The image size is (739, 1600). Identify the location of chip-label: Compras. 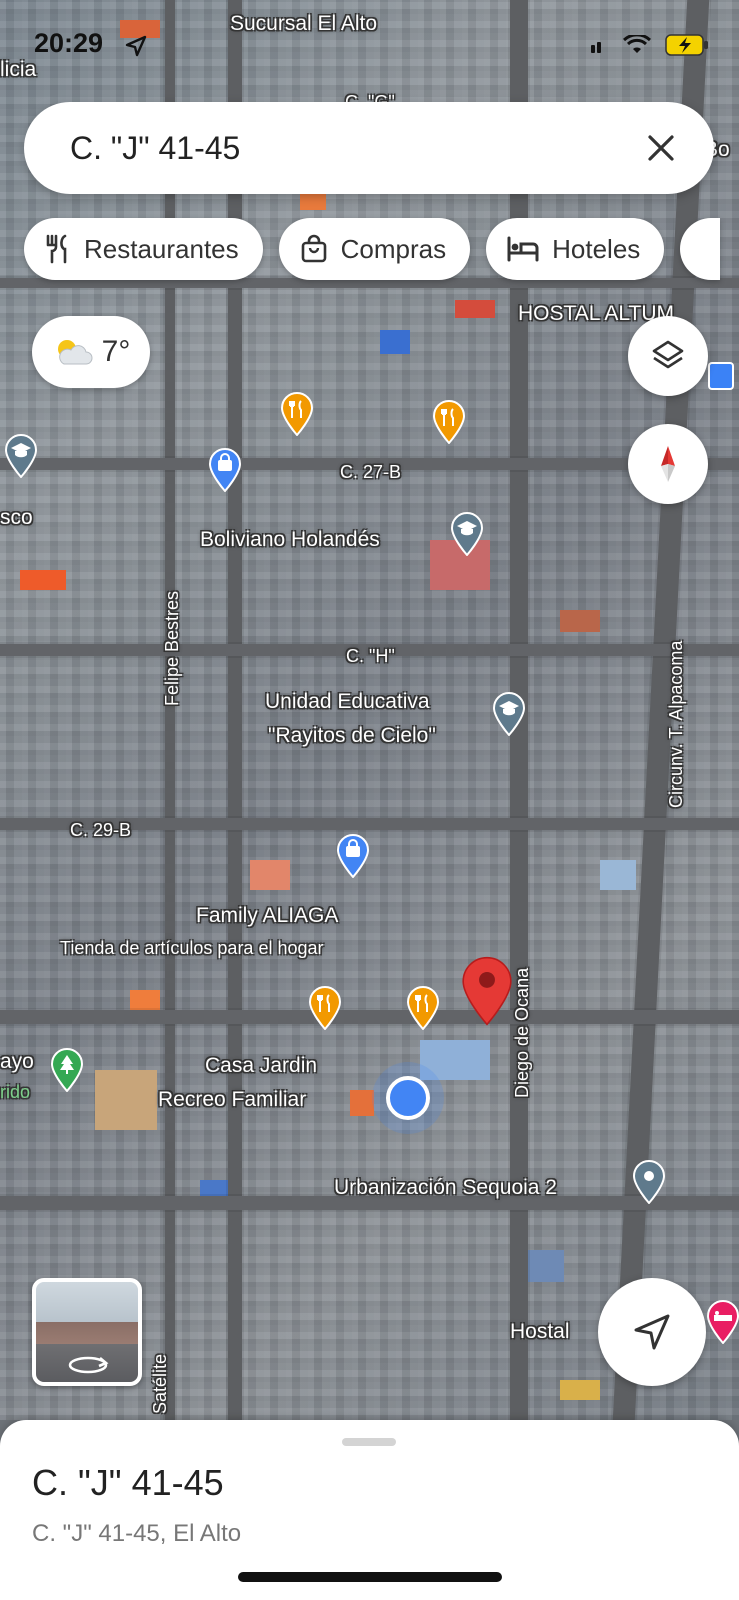
(393, 248).